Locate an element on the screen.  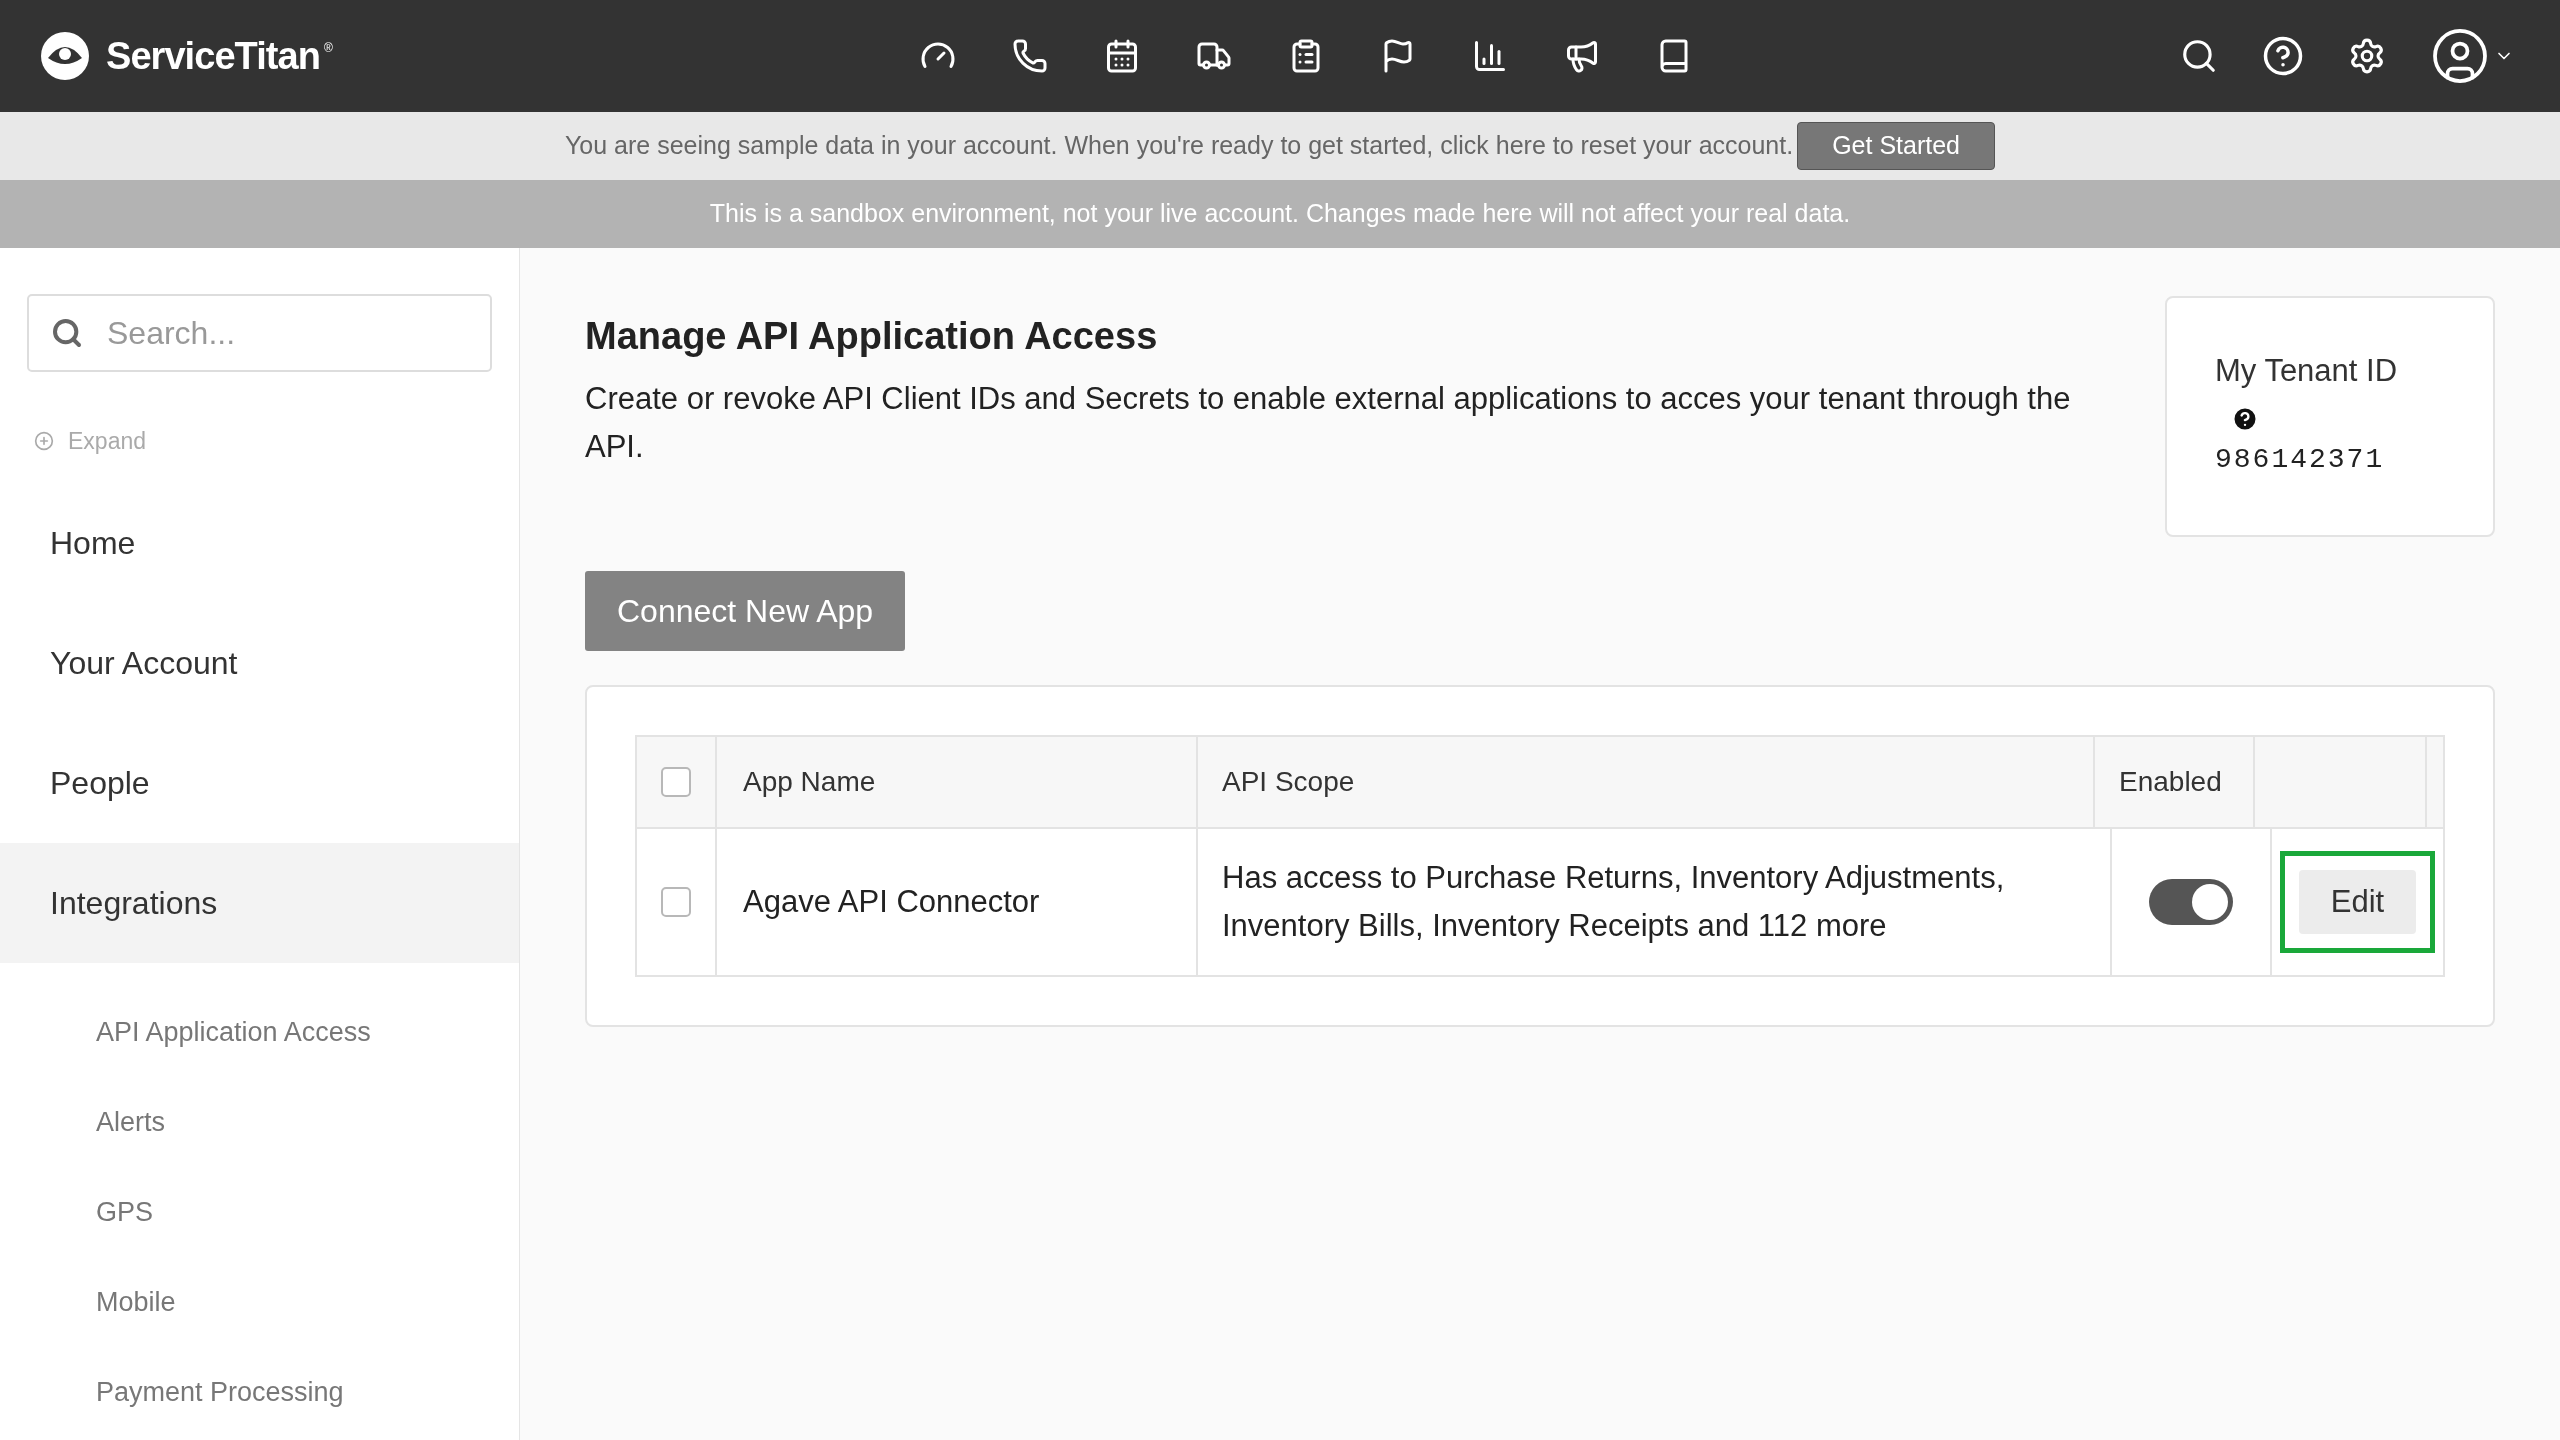
toggle-switch is located at coordinates (2191, 902).